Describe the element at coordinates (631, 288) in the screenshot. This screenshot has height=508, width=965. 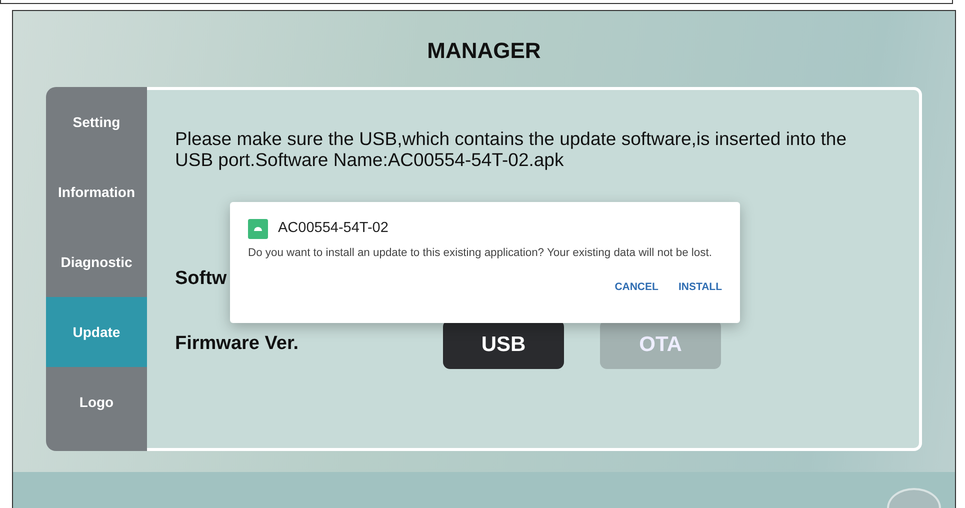
I see `dialog-button: CANCEL` at that location.